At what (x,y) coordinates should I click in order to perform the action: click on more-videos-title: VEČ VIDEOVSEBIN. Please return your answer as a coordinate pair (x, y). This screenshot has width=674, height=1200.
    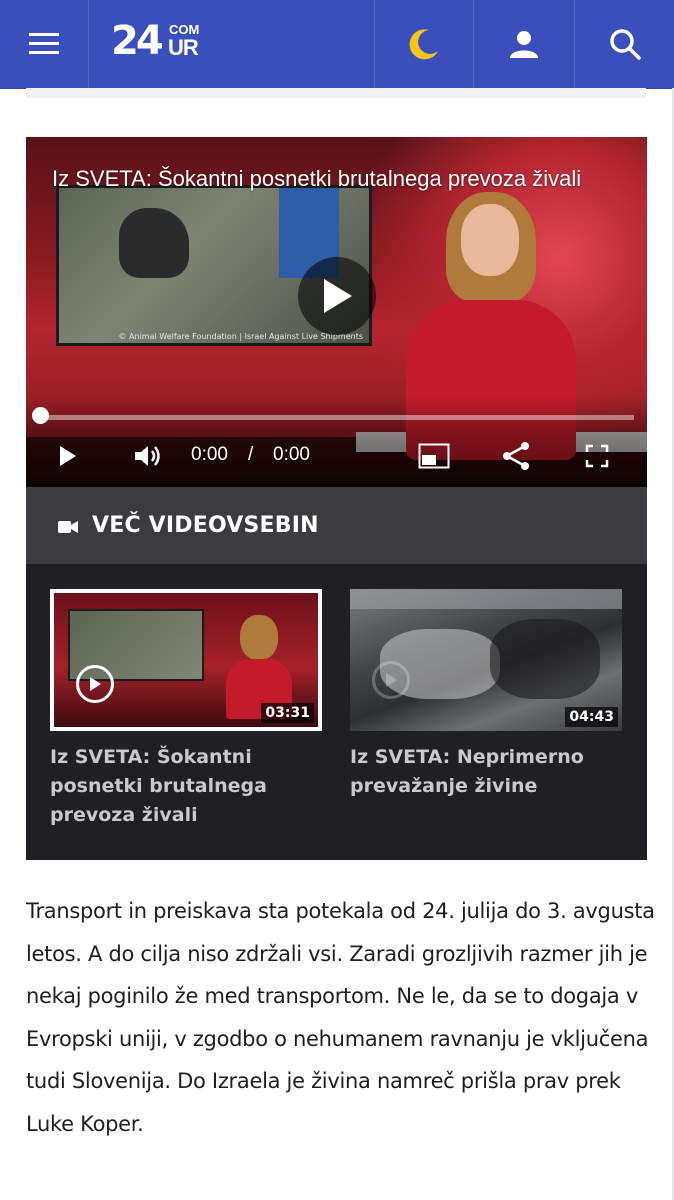
    Looking at the image, I should click on (205, 525).